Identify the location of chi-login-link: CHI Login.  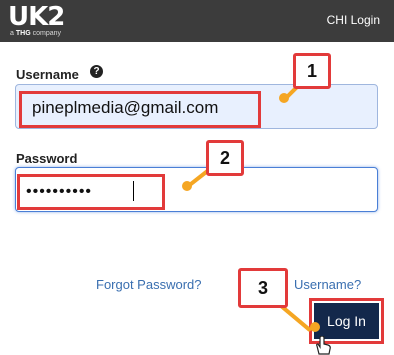
(353, 20).